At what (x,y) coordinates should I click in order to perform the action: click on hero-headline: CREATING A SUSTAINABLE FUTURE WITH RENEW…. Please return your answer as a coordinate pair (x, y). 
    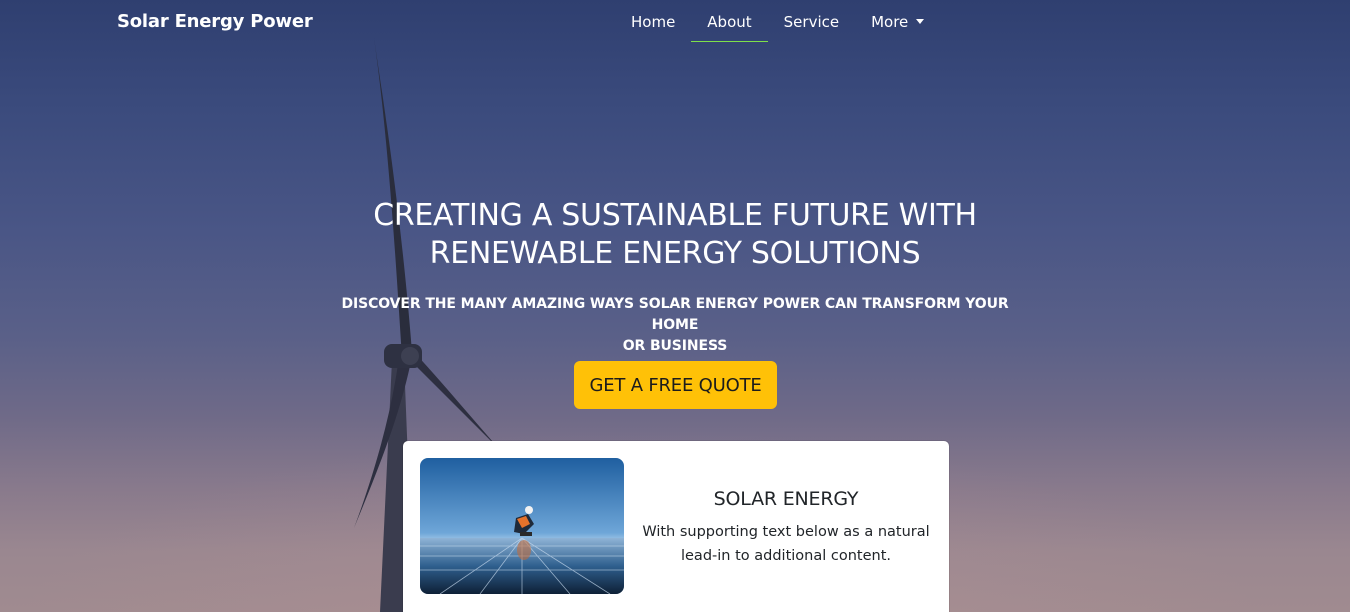
    Looking at the image, I should click on (675, 235).